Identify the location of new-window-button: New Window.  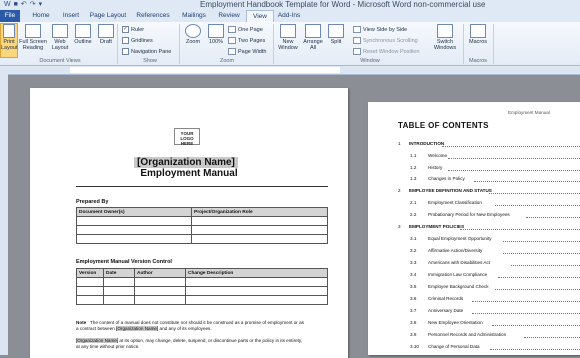
(288, 37).